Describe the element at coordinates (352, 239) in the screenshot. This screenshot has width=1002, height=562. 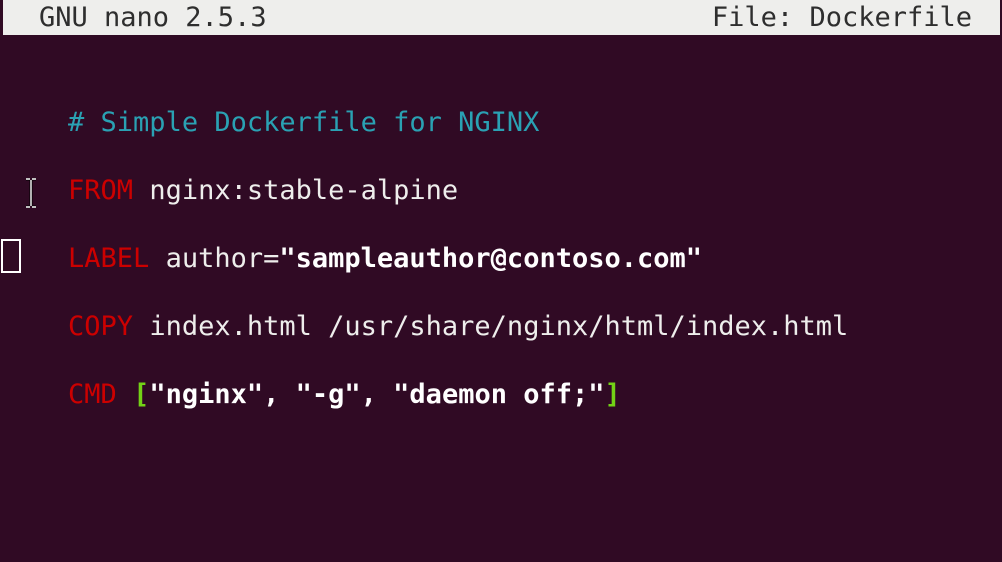
I see `editor-line-label: LABEL author="sampleauthor@contoso.com"` at that location.